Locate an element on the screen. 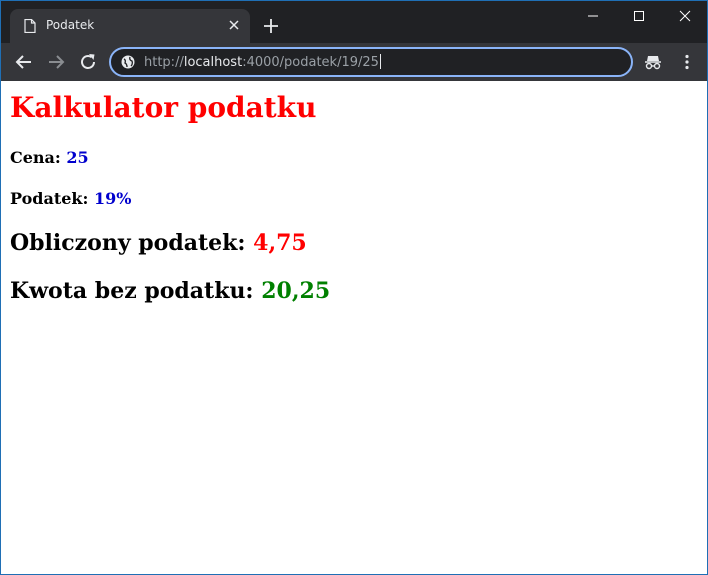 This screenshot has height=575, width=708. tab-title: Podatek is located at coordinates (70, 25).